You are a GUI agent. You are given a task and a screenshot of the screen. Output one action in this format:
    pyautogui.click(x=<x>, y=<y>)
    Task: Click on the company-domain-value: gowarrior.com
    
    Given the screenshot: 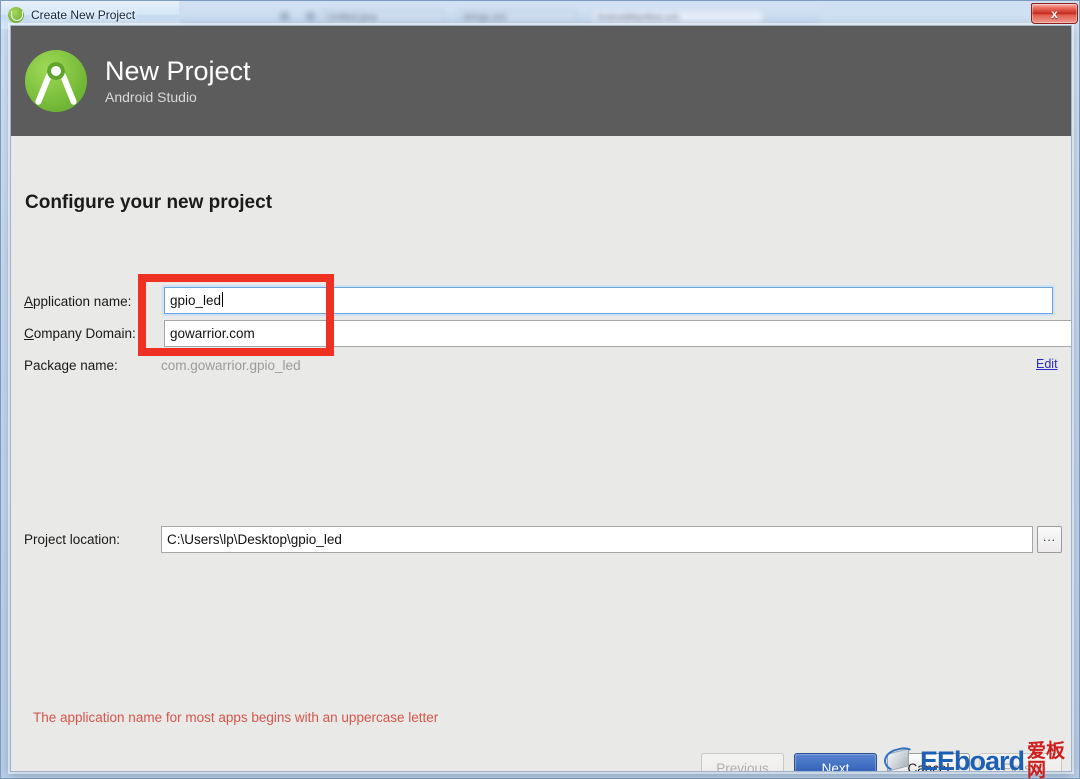 What is the action you would take?
    pyautogui.click(x=212, y=333)
    